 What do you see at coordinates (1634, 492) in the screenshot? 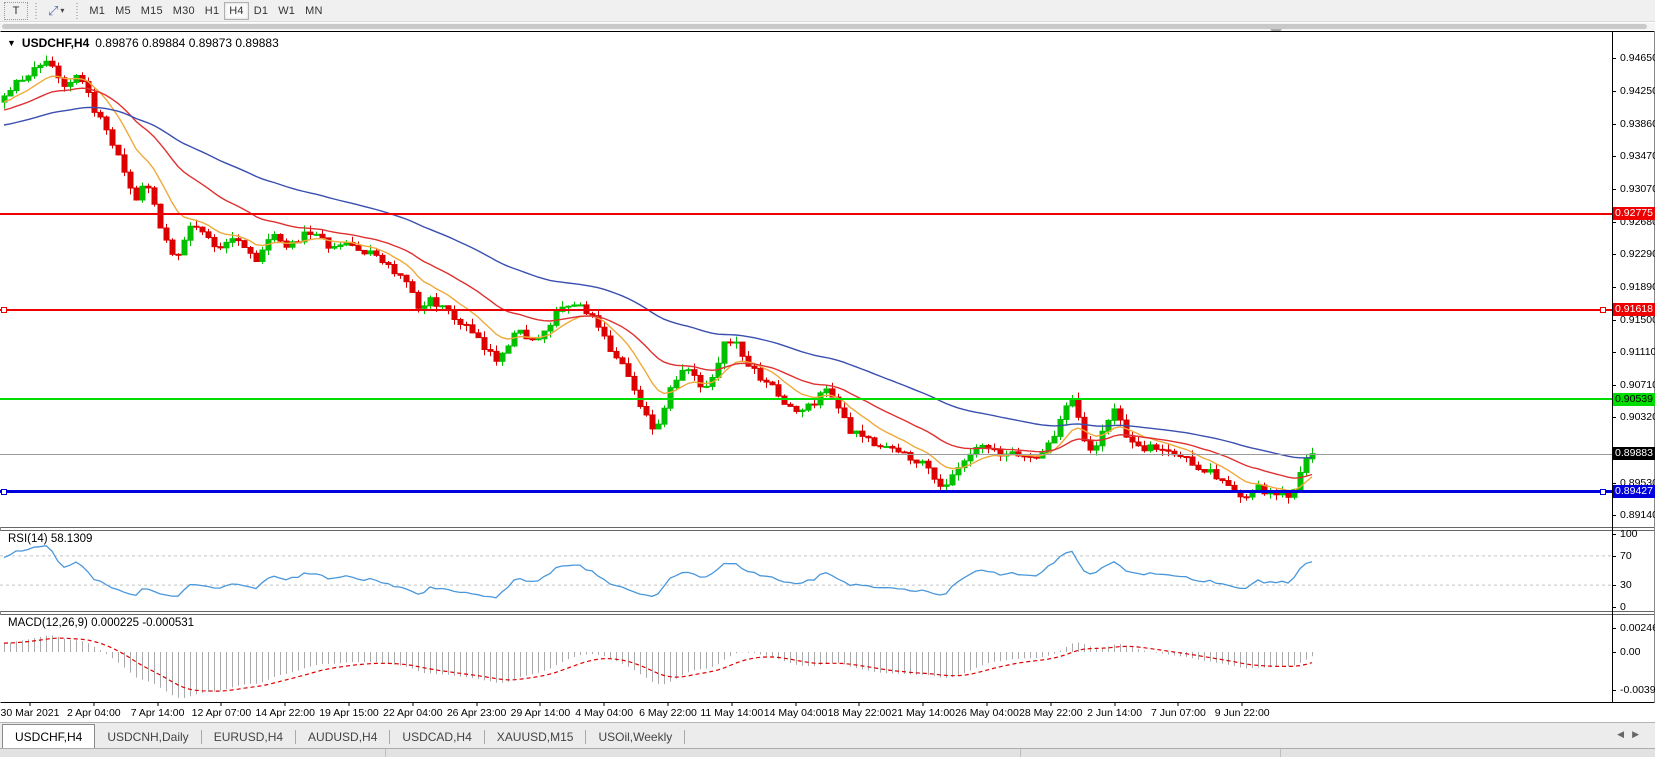
I see `price-line-badge: 0.89427` at bounding box center [1634, 492].